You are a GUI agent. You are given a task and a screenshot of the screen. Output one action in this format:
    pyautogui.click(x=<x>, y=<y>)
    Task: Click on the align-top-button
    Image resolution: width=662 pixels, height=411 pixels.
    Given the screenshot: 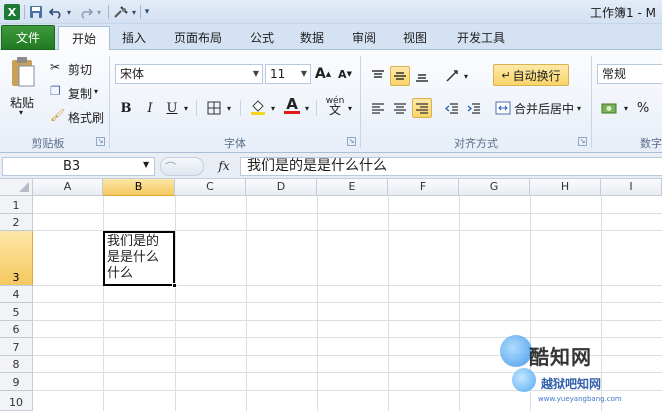 What is the action you would take?
    pyautogui.click(x=378, y=76)
    